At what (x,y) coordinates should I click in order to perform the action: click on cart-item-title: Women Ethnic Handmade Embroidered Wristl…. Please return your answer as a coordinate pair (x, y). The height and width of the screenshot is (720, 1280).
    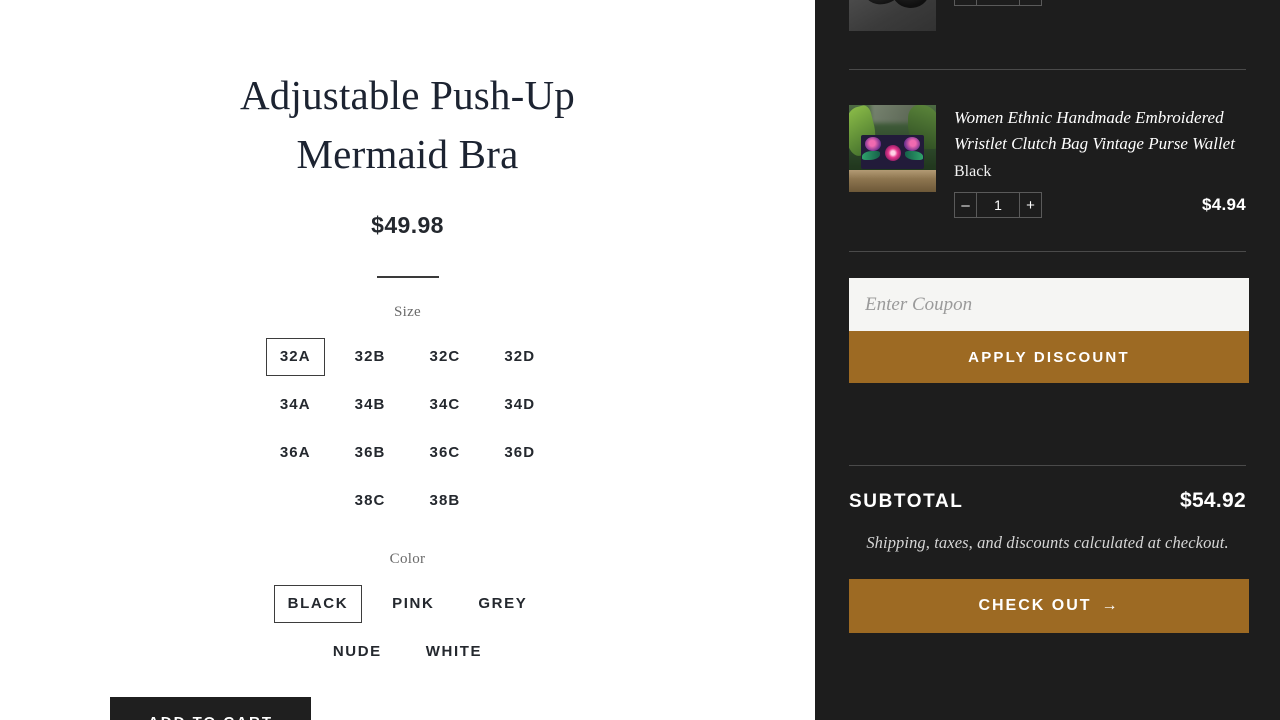
    Looking at the image, I should click on (1100, 130).